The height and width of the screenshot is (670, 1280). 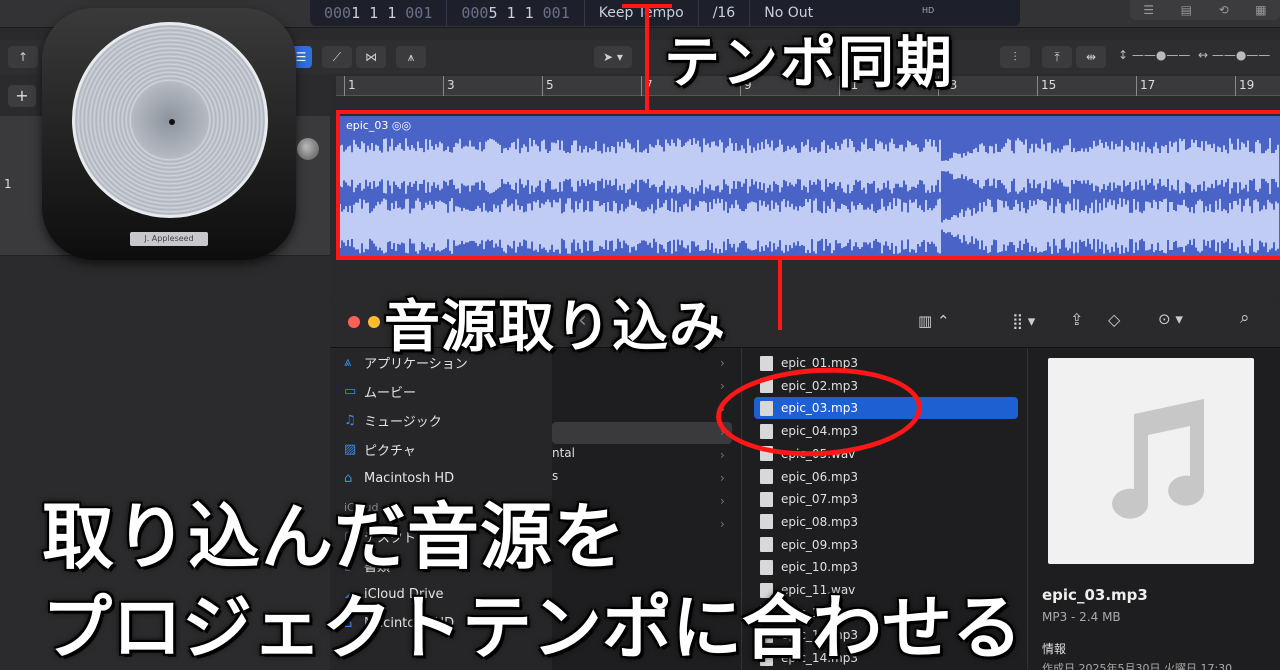 I want to click on track-number: 1, so click(x=8, y=184).